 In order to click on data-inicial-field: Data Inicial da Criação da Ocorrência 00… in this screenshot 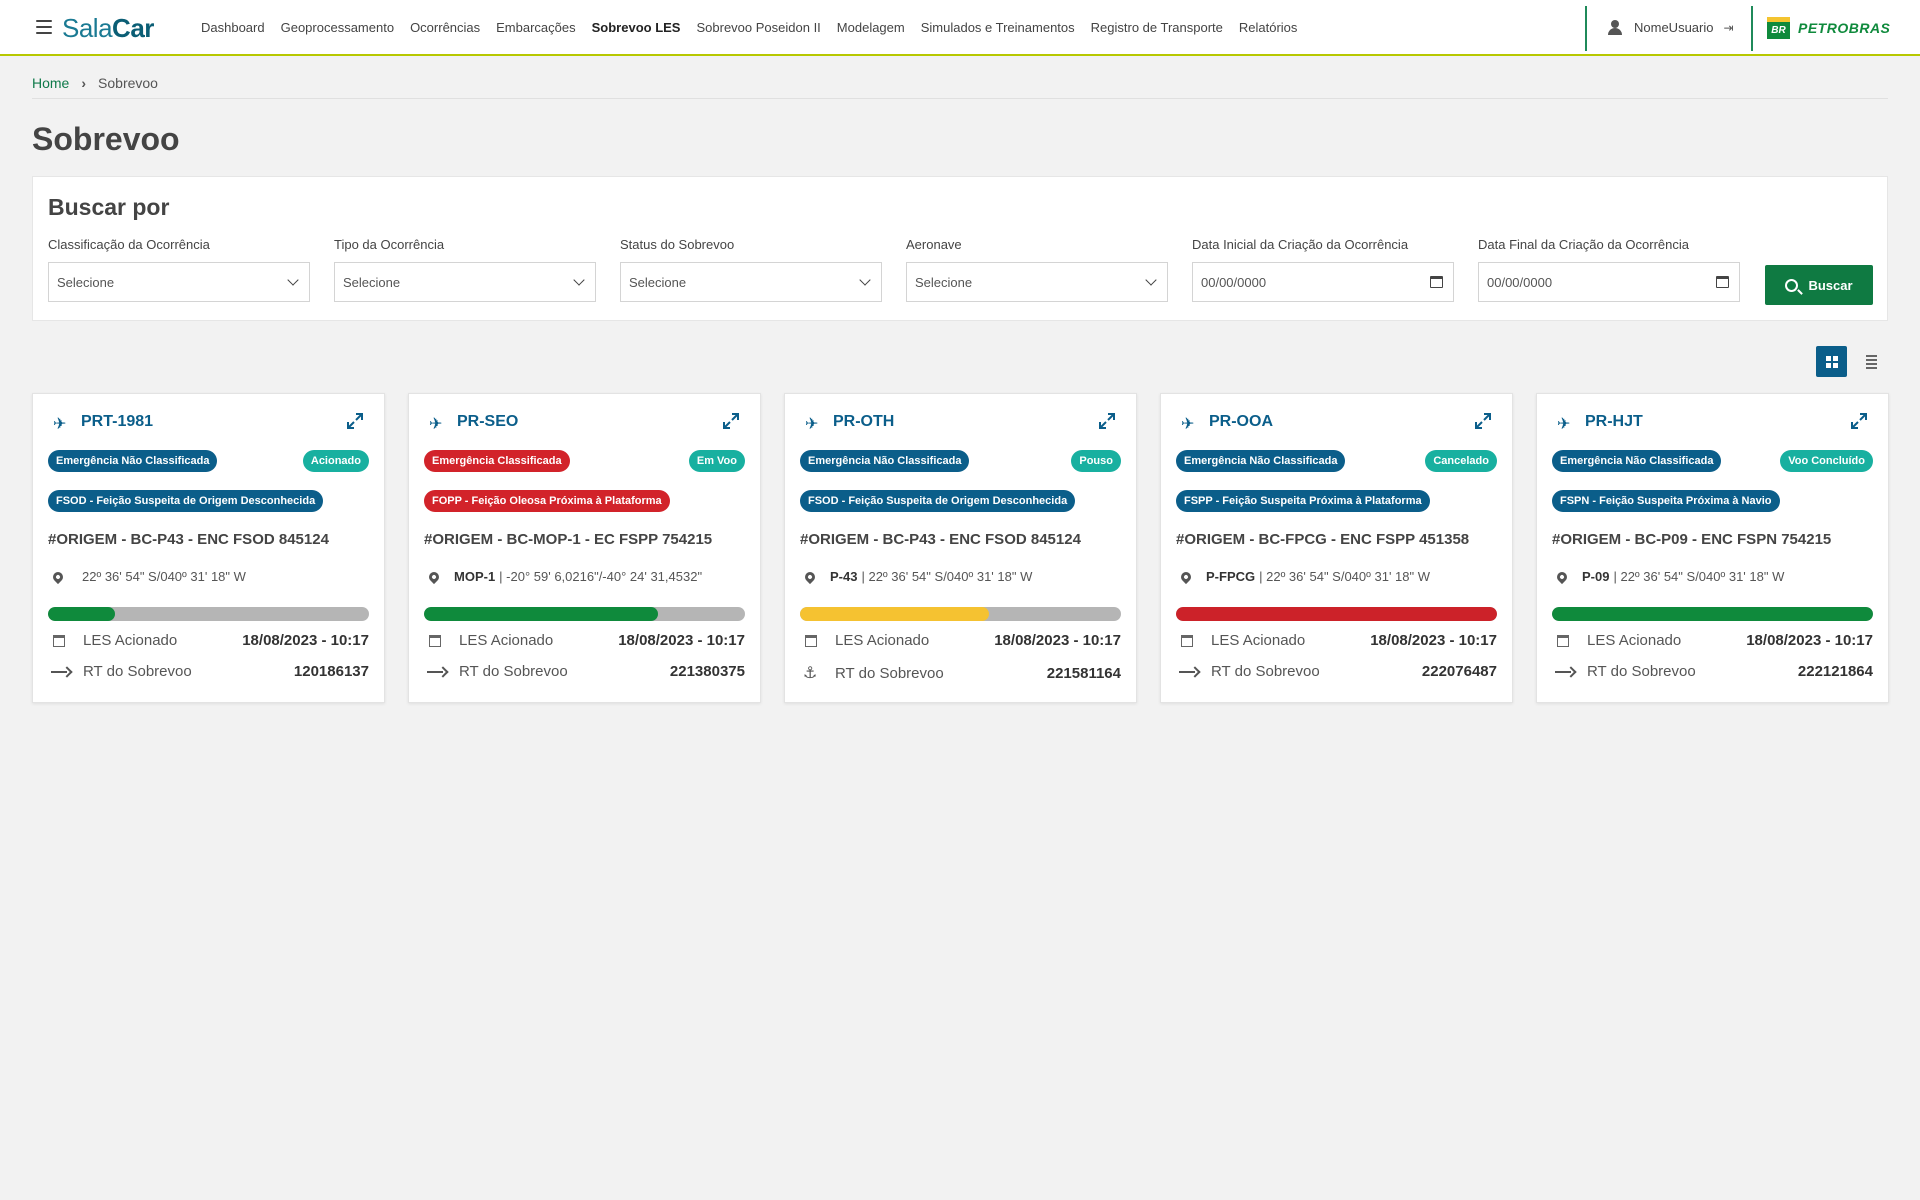, I will do `click(1323, 269)`.